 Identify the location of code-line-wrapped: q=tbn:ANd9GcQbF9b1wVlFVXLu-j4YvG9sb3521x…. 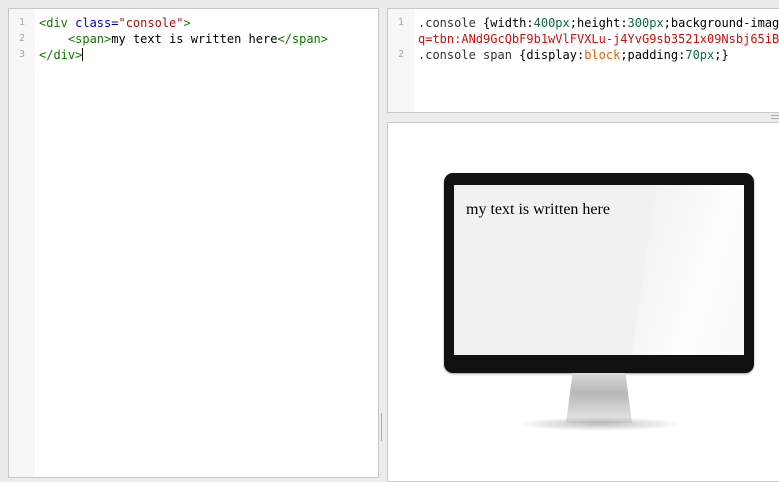
(583, 39).